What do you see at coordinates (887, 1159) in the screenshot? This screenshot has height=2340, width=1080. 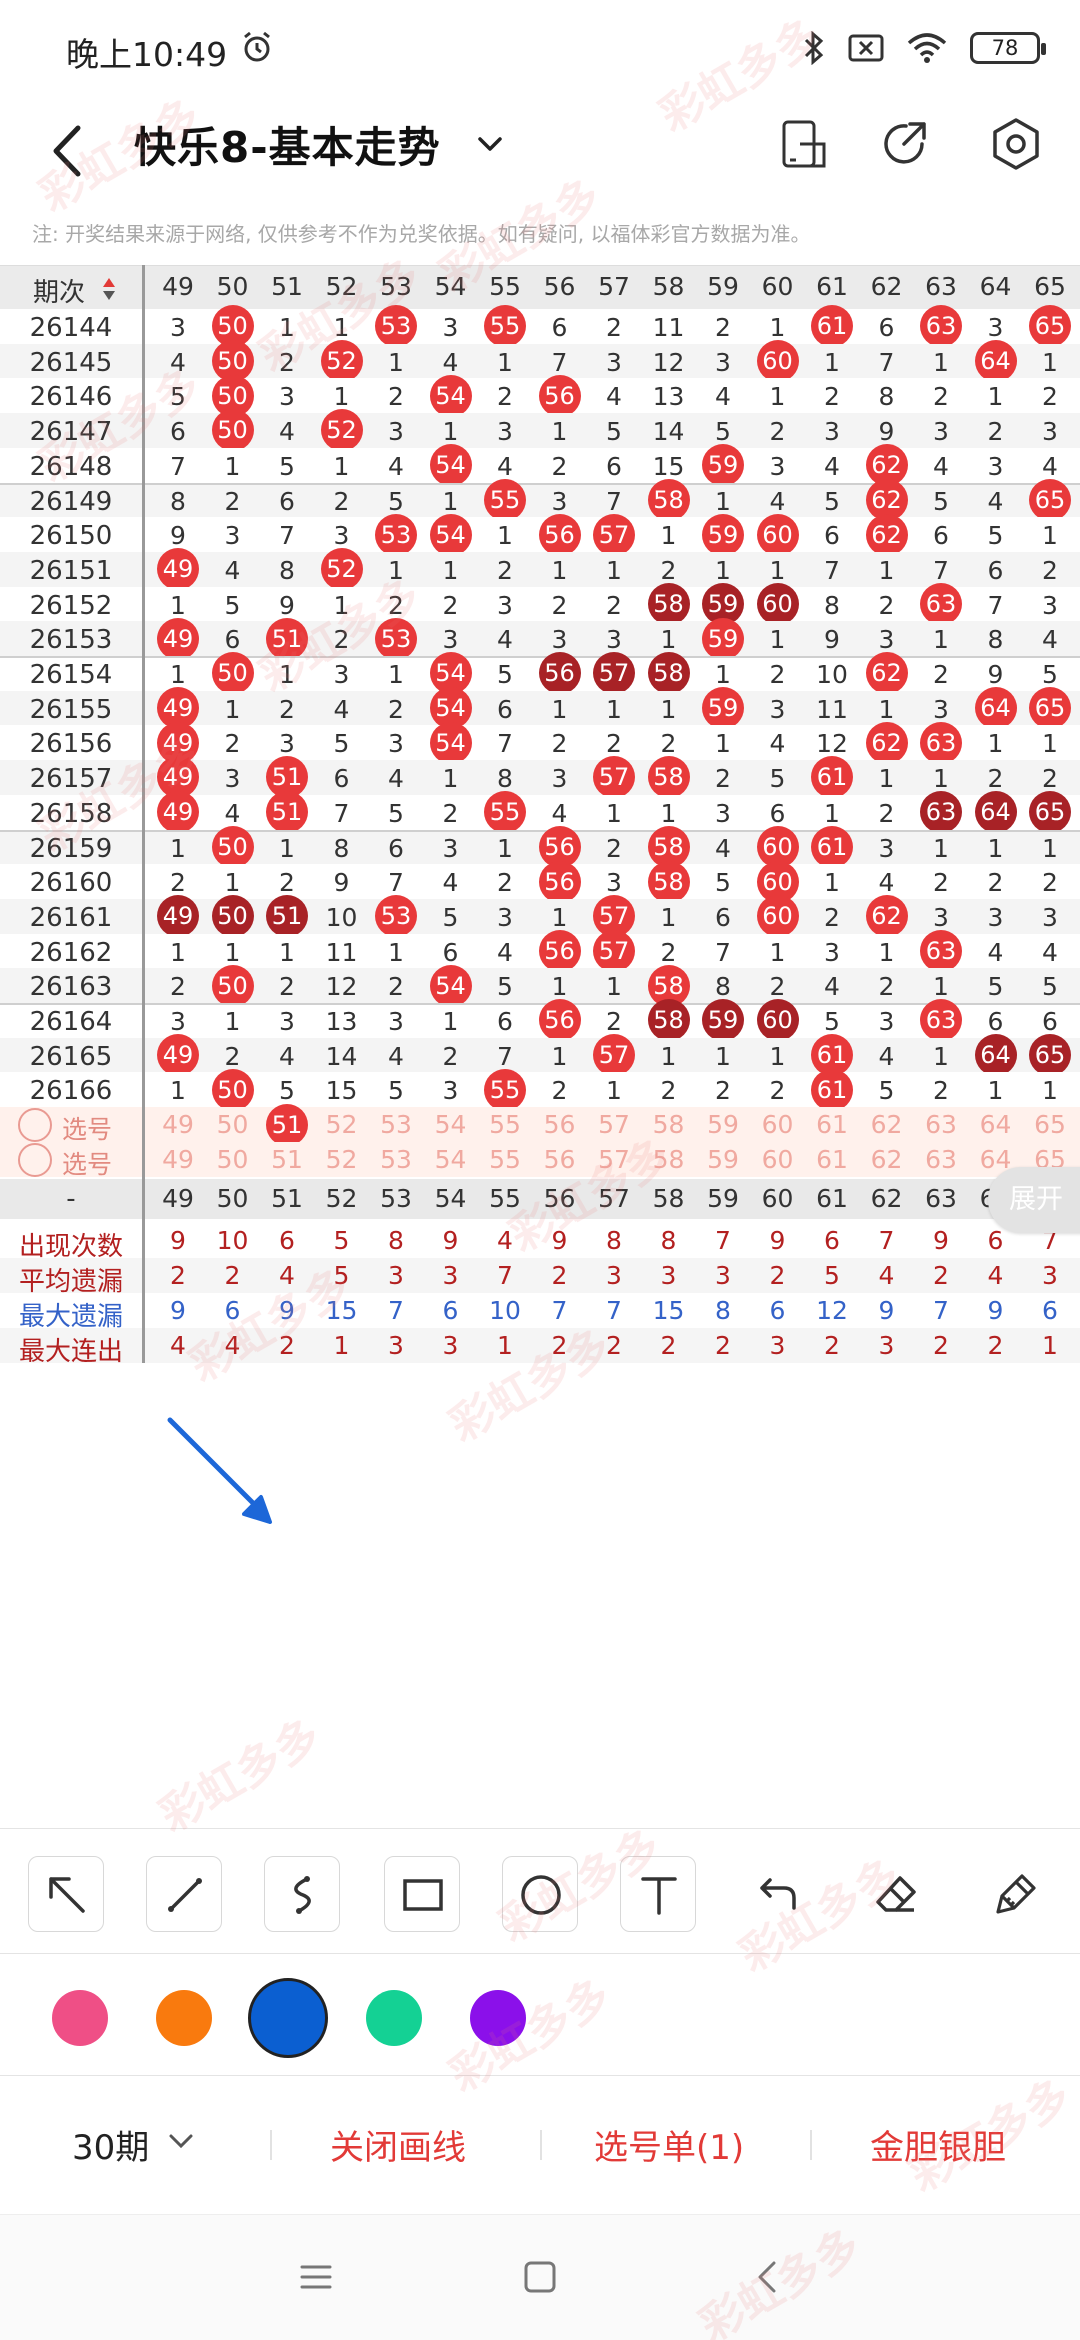 I see `pick-number: 62` at bounding box center [887, 1159].